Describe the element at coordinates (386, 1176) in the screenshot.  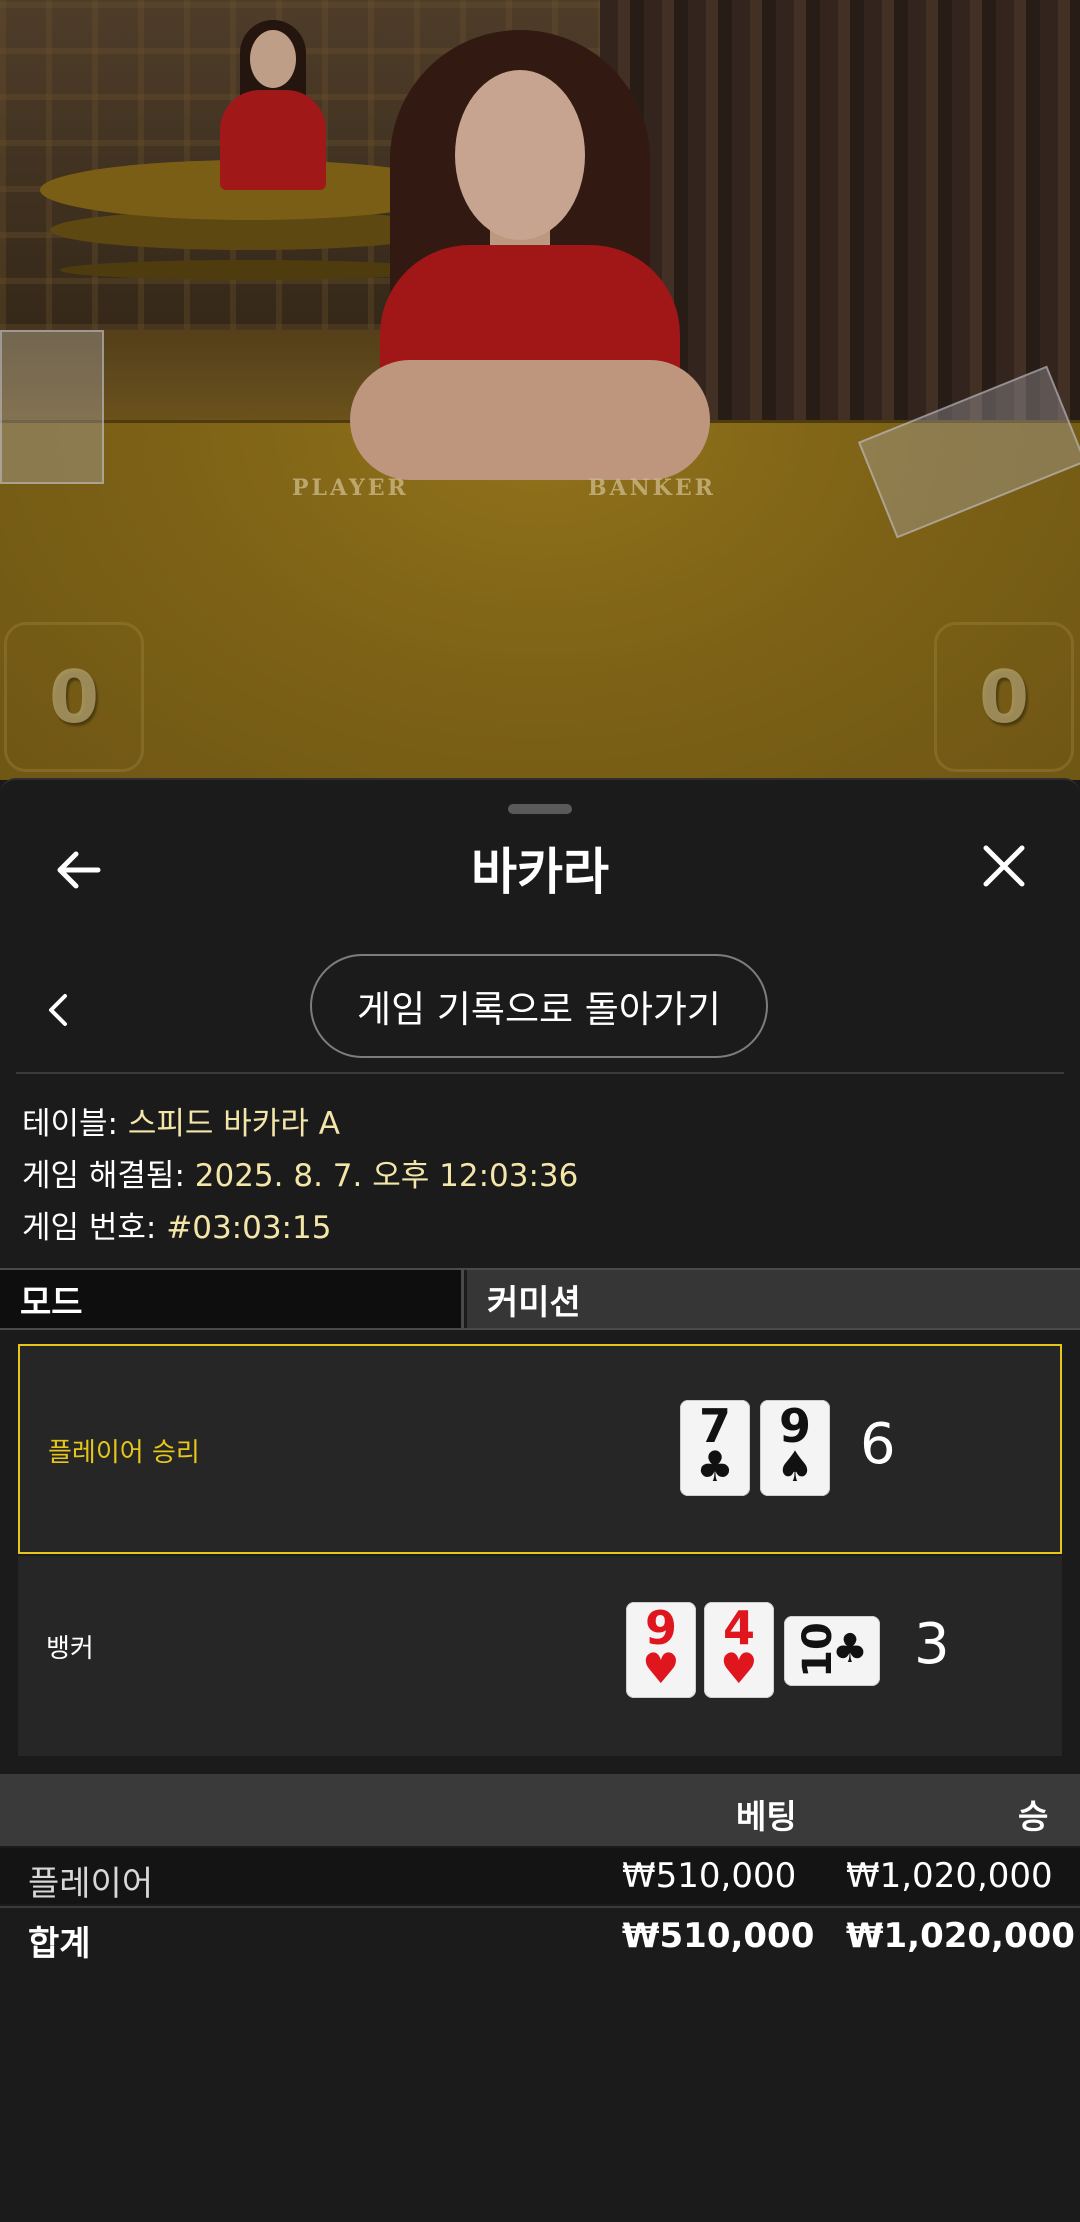
I see `resolved-info-value: 2025. 8. 7. 오후 12:03:36` at that location.